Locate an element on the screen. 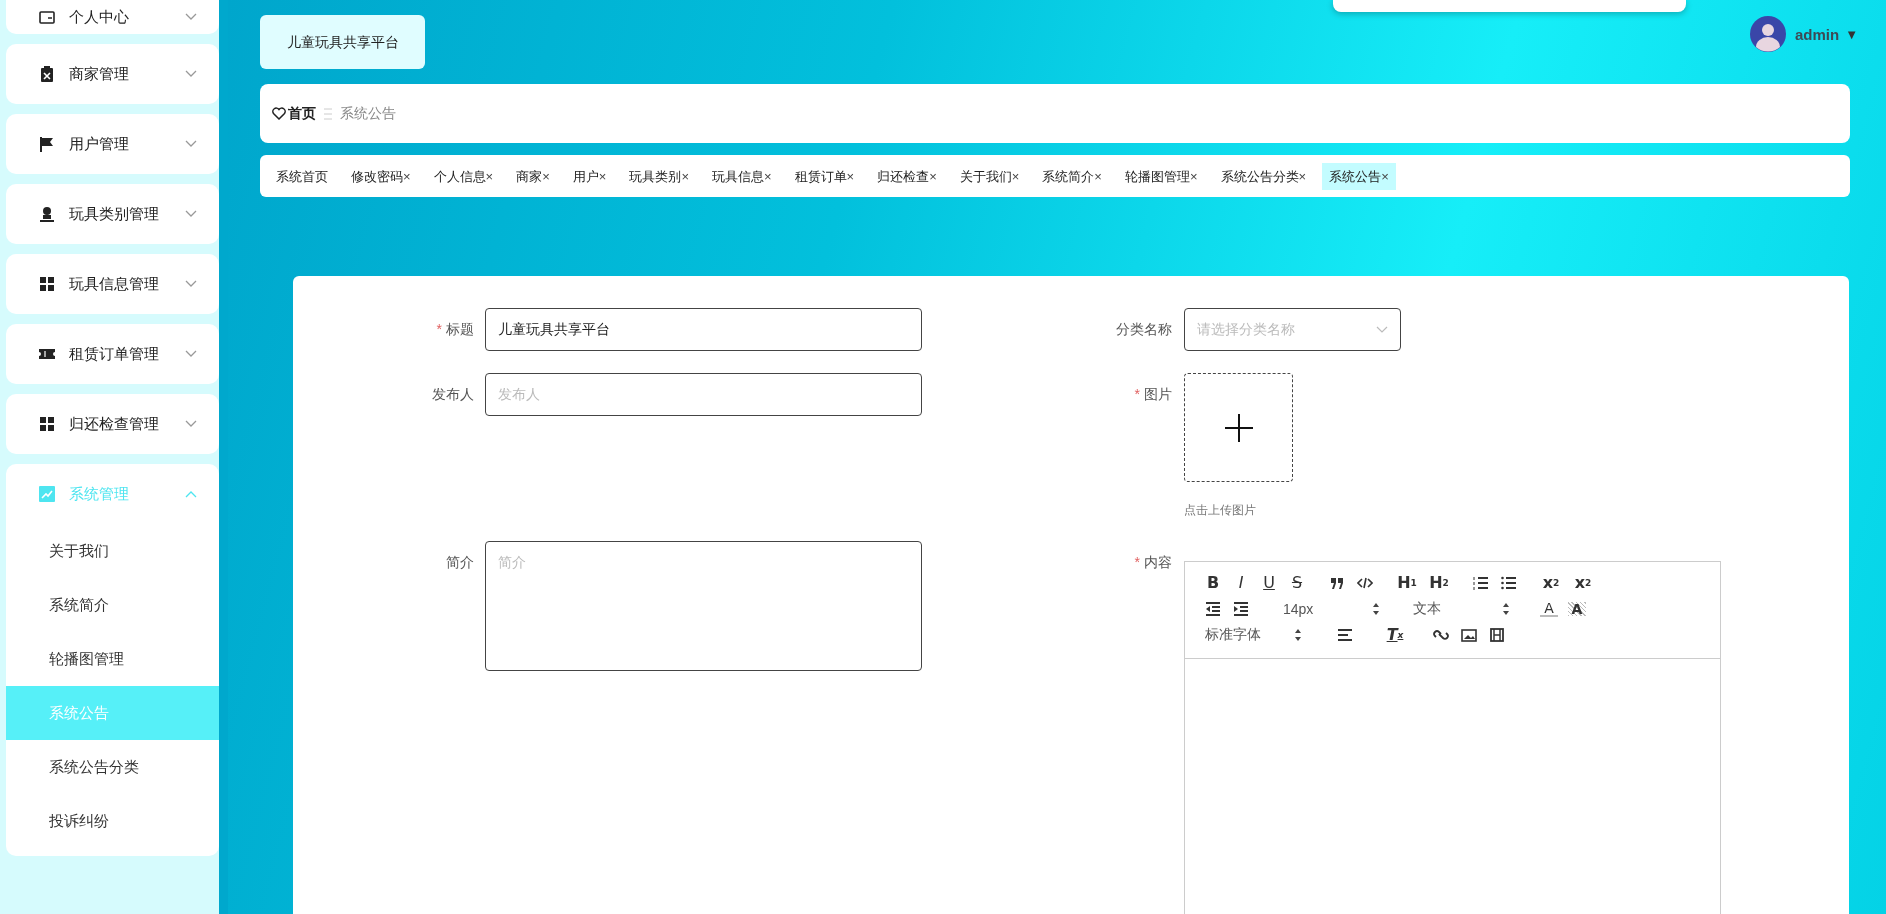 The height and width of the screenshot is (914, 1886). submenu-item: 关于我们 is located at coordinates (112, 551).